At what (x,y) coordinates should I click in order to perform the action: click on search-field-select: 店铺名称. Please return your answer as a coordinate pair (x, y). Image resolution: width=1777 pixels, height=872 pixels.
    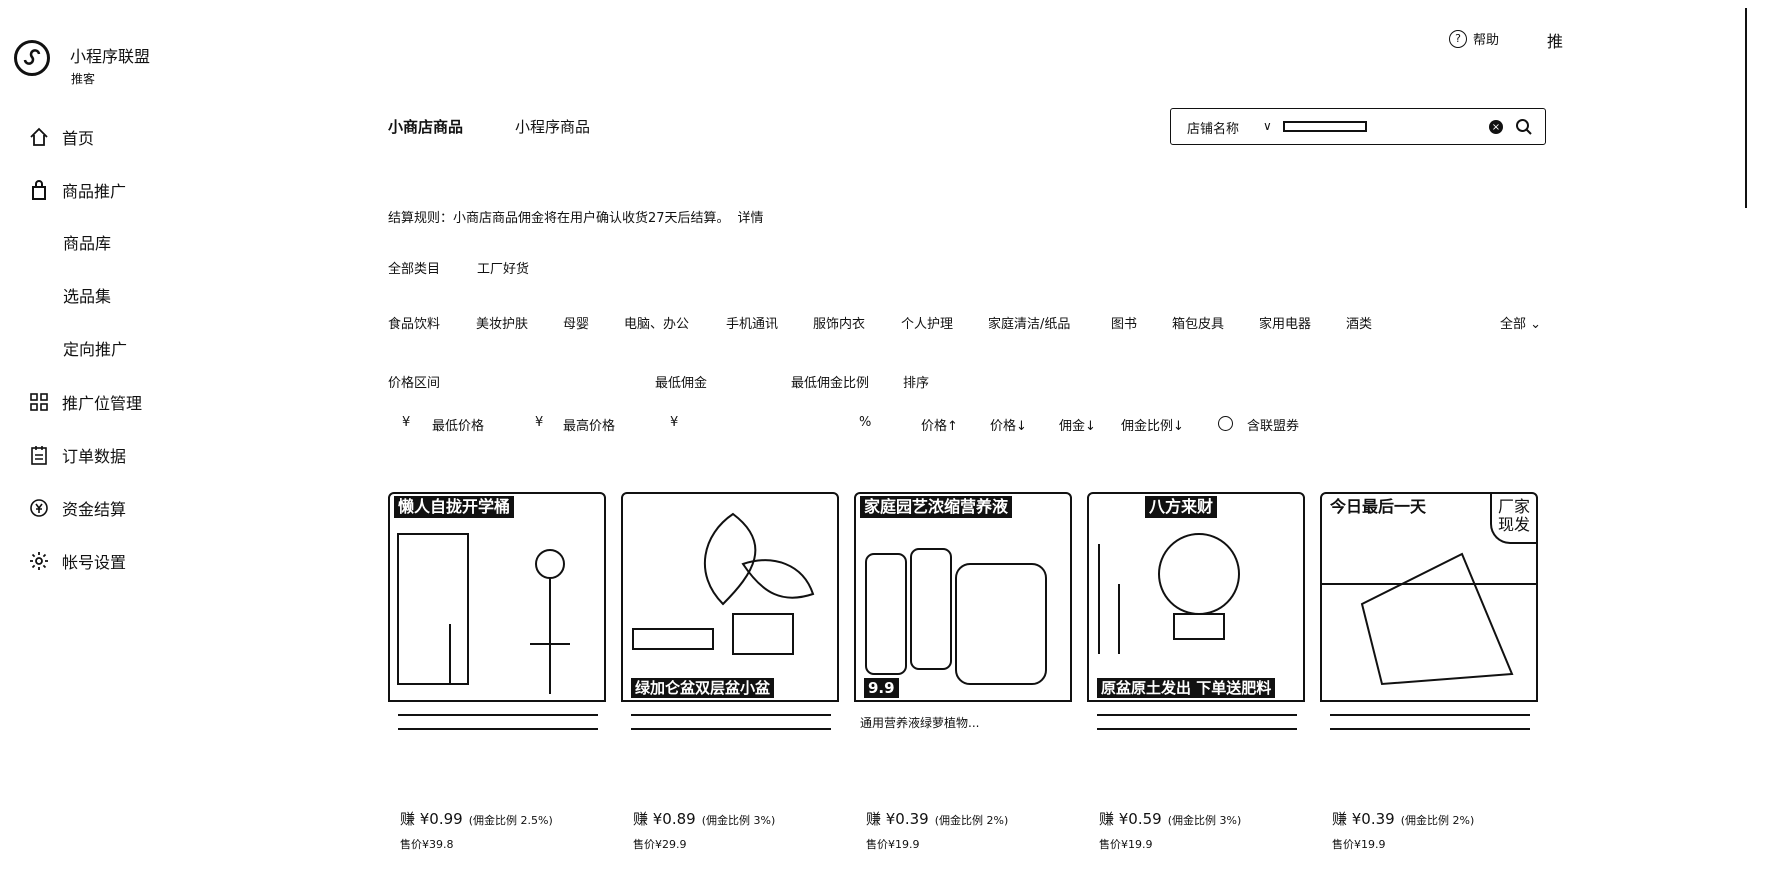
    Looking at the image, I should click on (1213, 127).